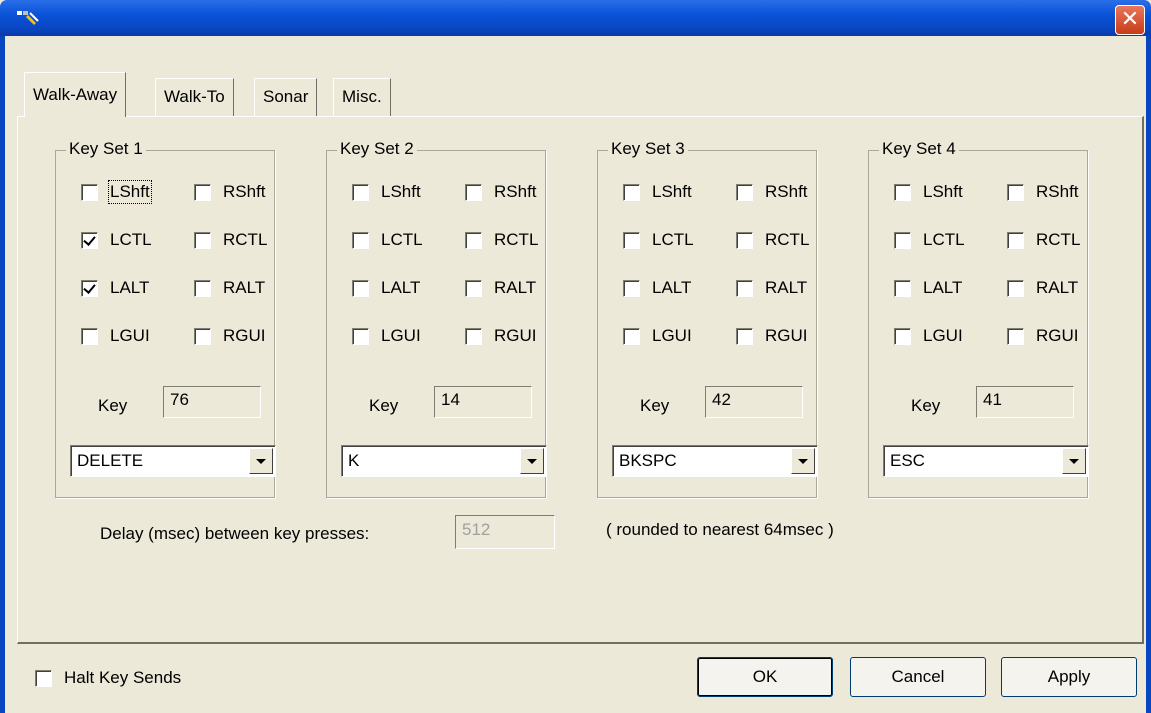  I want to click on key-select-dropdown: DELETE, so click(173, 461).